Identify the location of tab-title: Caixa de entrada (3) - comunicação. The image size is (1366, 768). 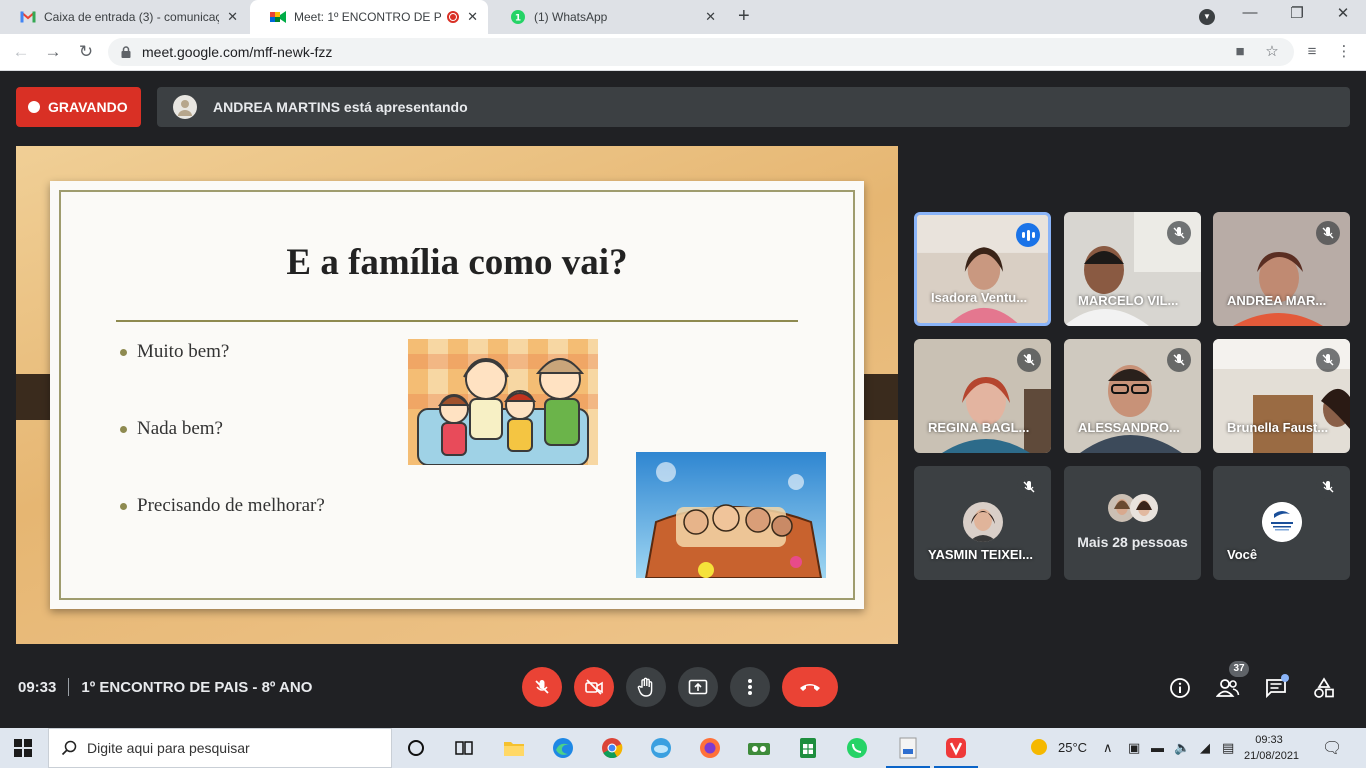
(132, 17).